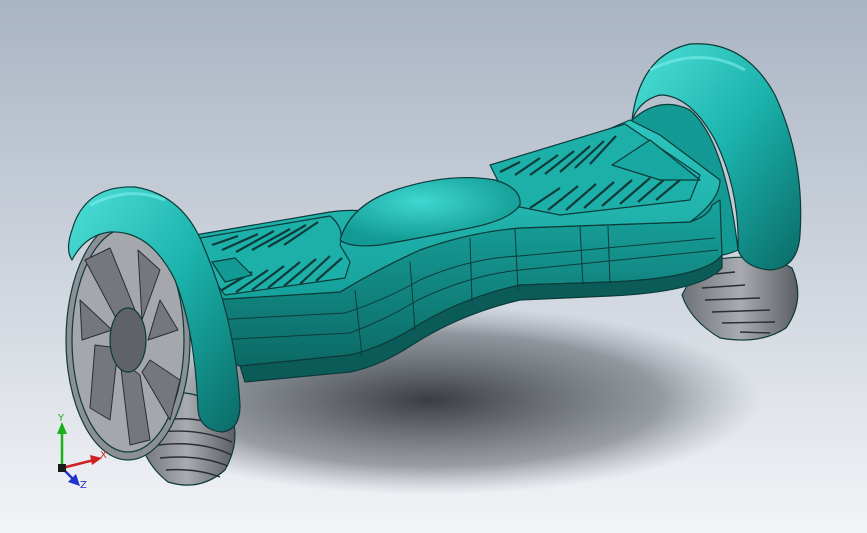 The width and height of the screenshot is (867, 533). Describe the element at coordinates (78, 464) in the screenshot. I see `x-axis-line` at that location.